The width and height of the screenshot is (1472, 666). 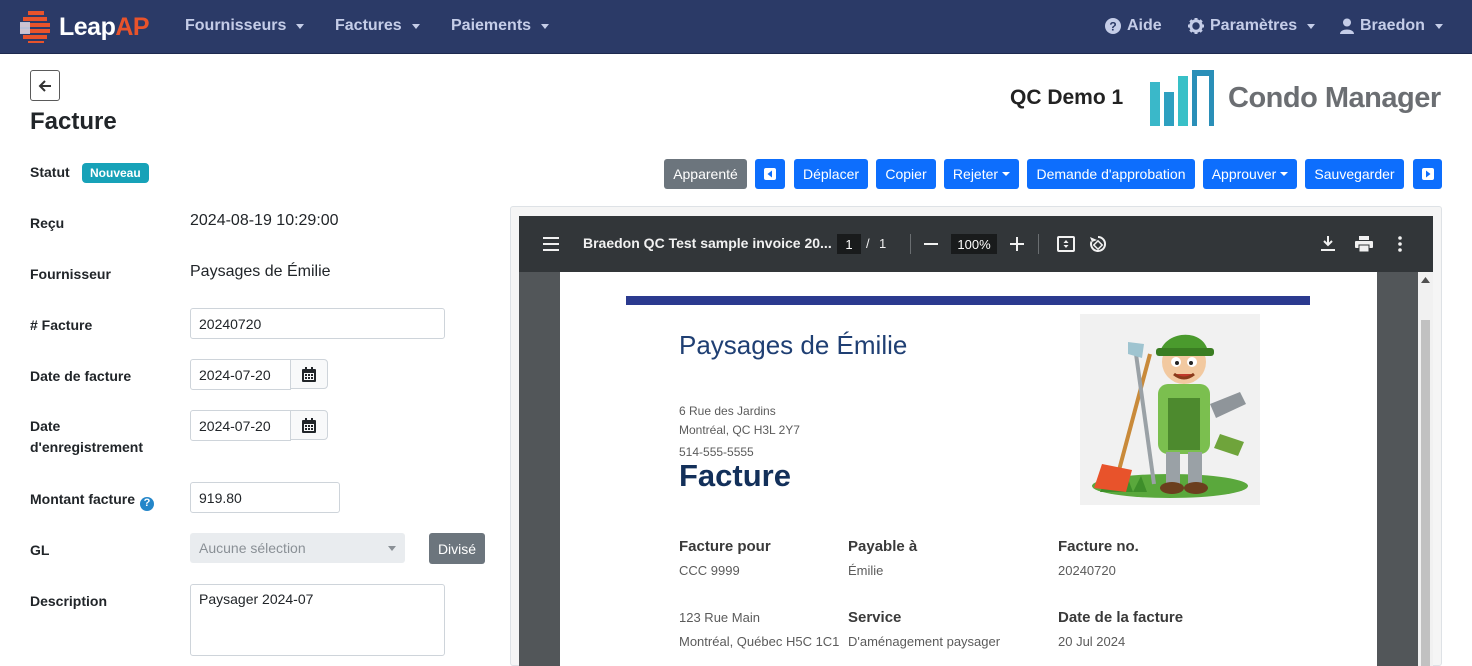 I want to click on service-value: D'aménagement paysager, so click(x=924, y=641).